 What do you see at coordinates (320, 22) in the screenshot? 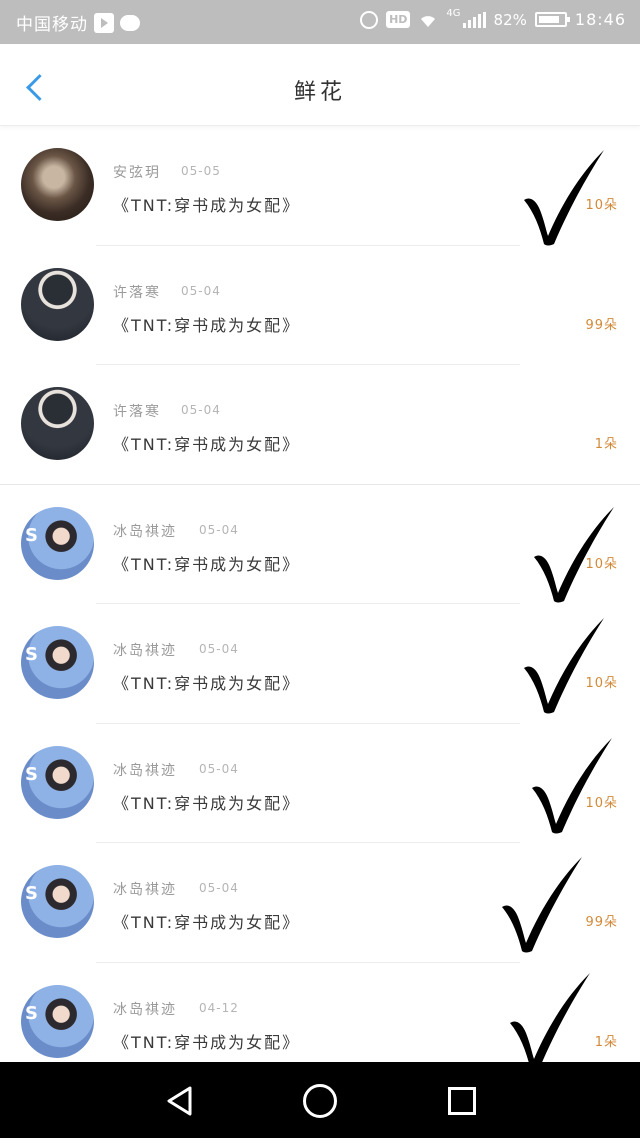
I see `status-bar: 中国移动 HD 4G 82% 18:46` at bounding box center [320, 22].